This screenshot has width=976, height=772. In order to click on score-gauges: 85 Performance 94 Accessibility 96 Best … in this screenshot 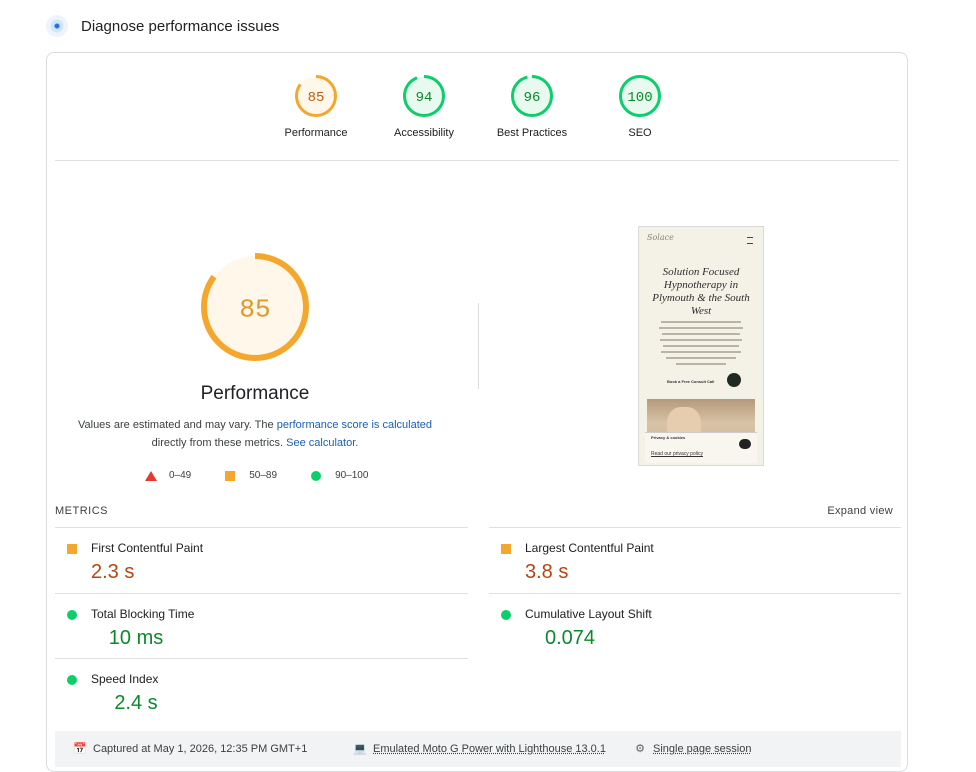, I will do `click(477, 113)`.